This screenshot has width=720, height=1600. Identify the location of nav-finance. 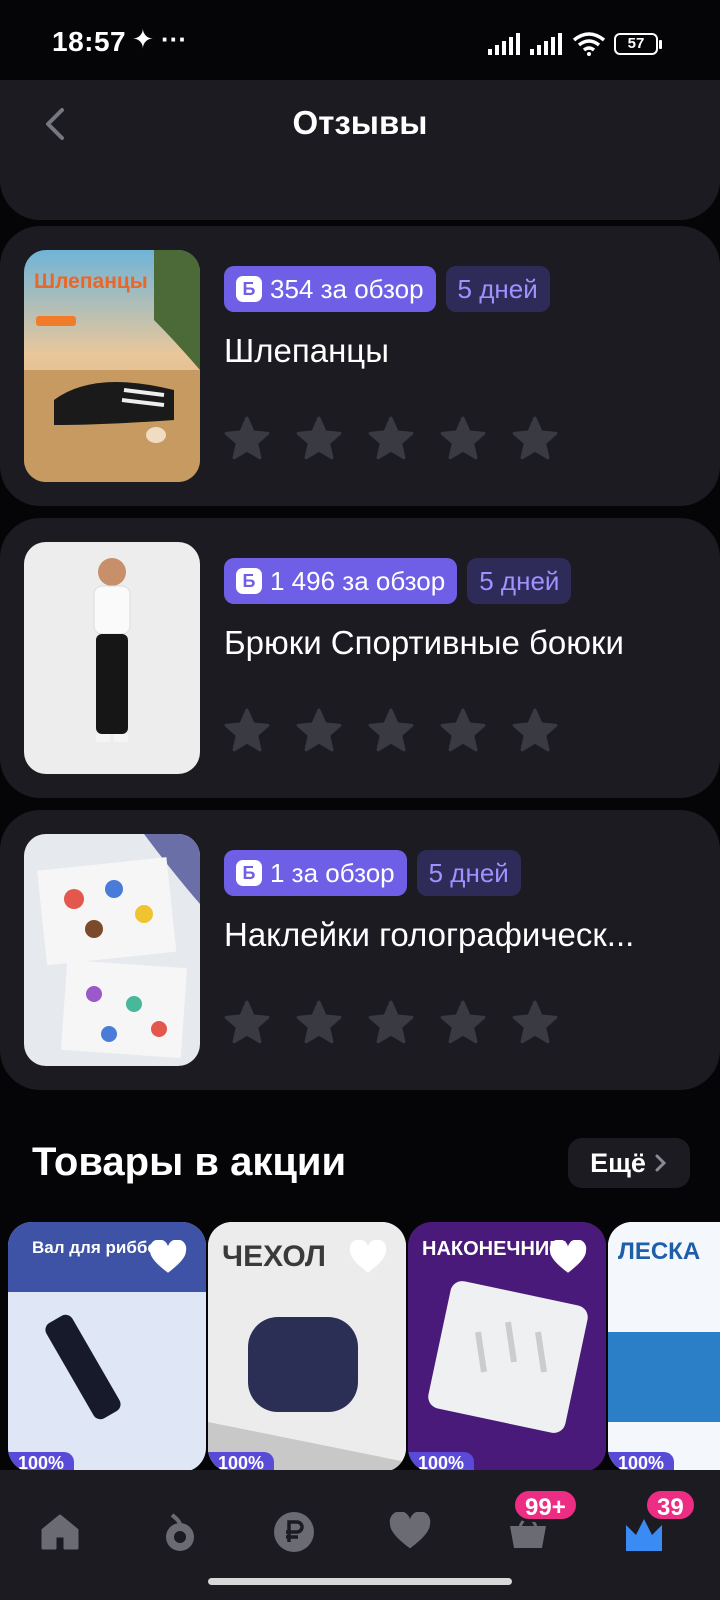
(294, 1532).